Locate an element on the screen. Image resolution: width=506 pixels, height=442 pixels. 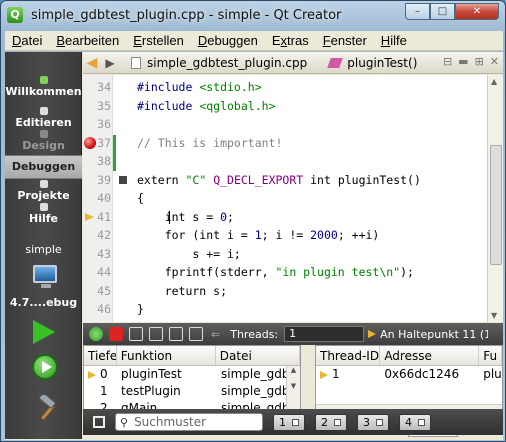
run-icon is located at coordinates (44, 332).